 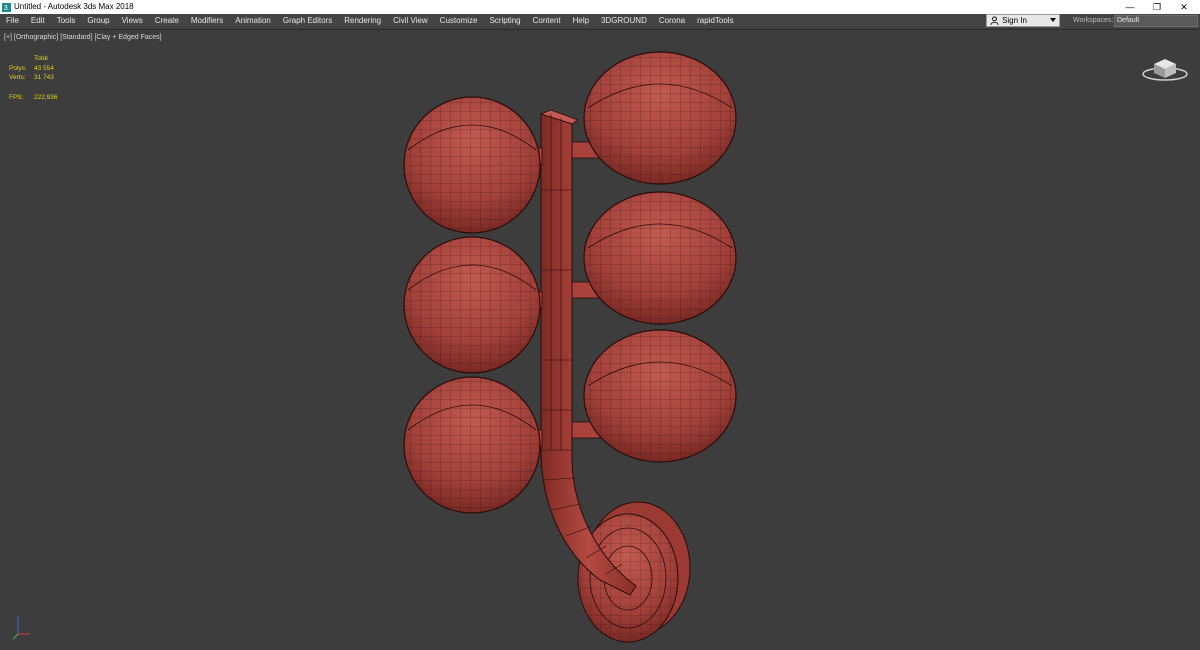 I want to click on title-bar: 3 Untitled - Autodesk 3ds Max 2018, so click(x=600, y=7).